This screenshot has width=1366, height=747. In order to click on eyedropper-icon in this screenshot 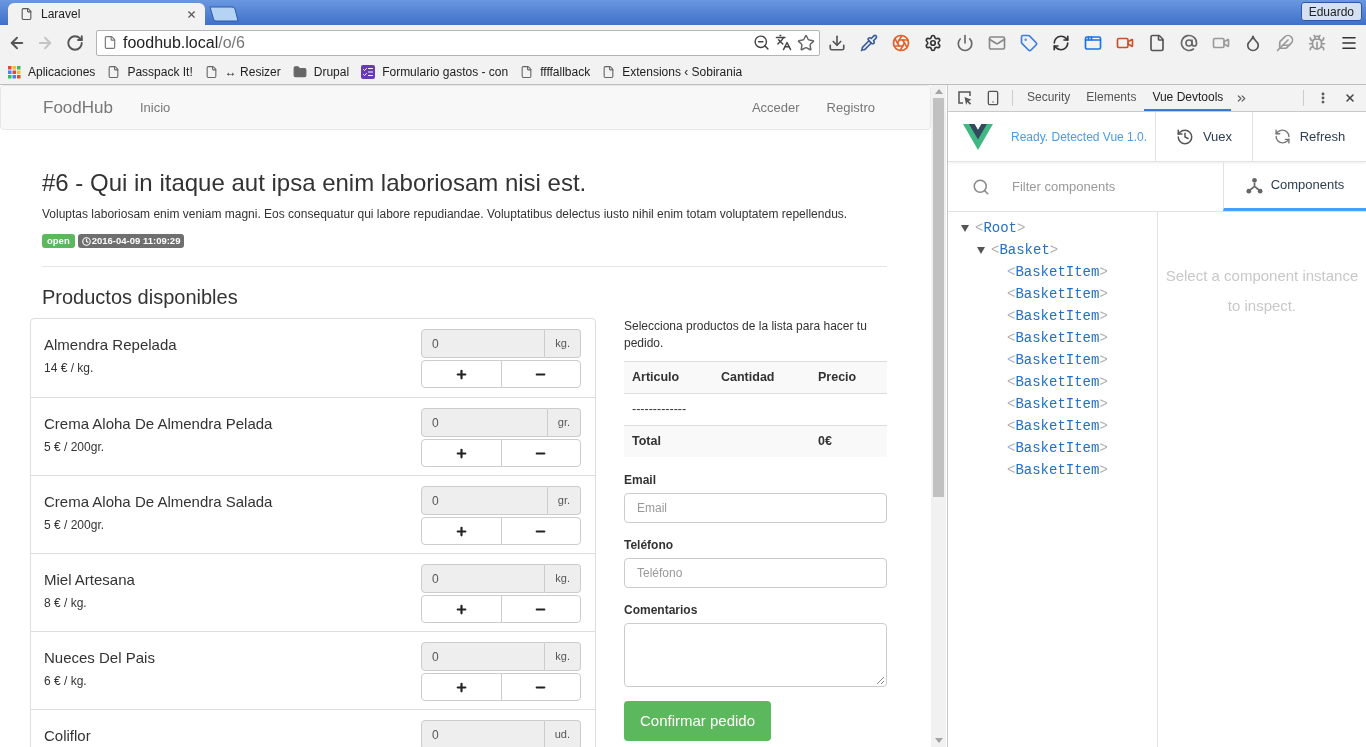, I will do `click(869, 42)`.